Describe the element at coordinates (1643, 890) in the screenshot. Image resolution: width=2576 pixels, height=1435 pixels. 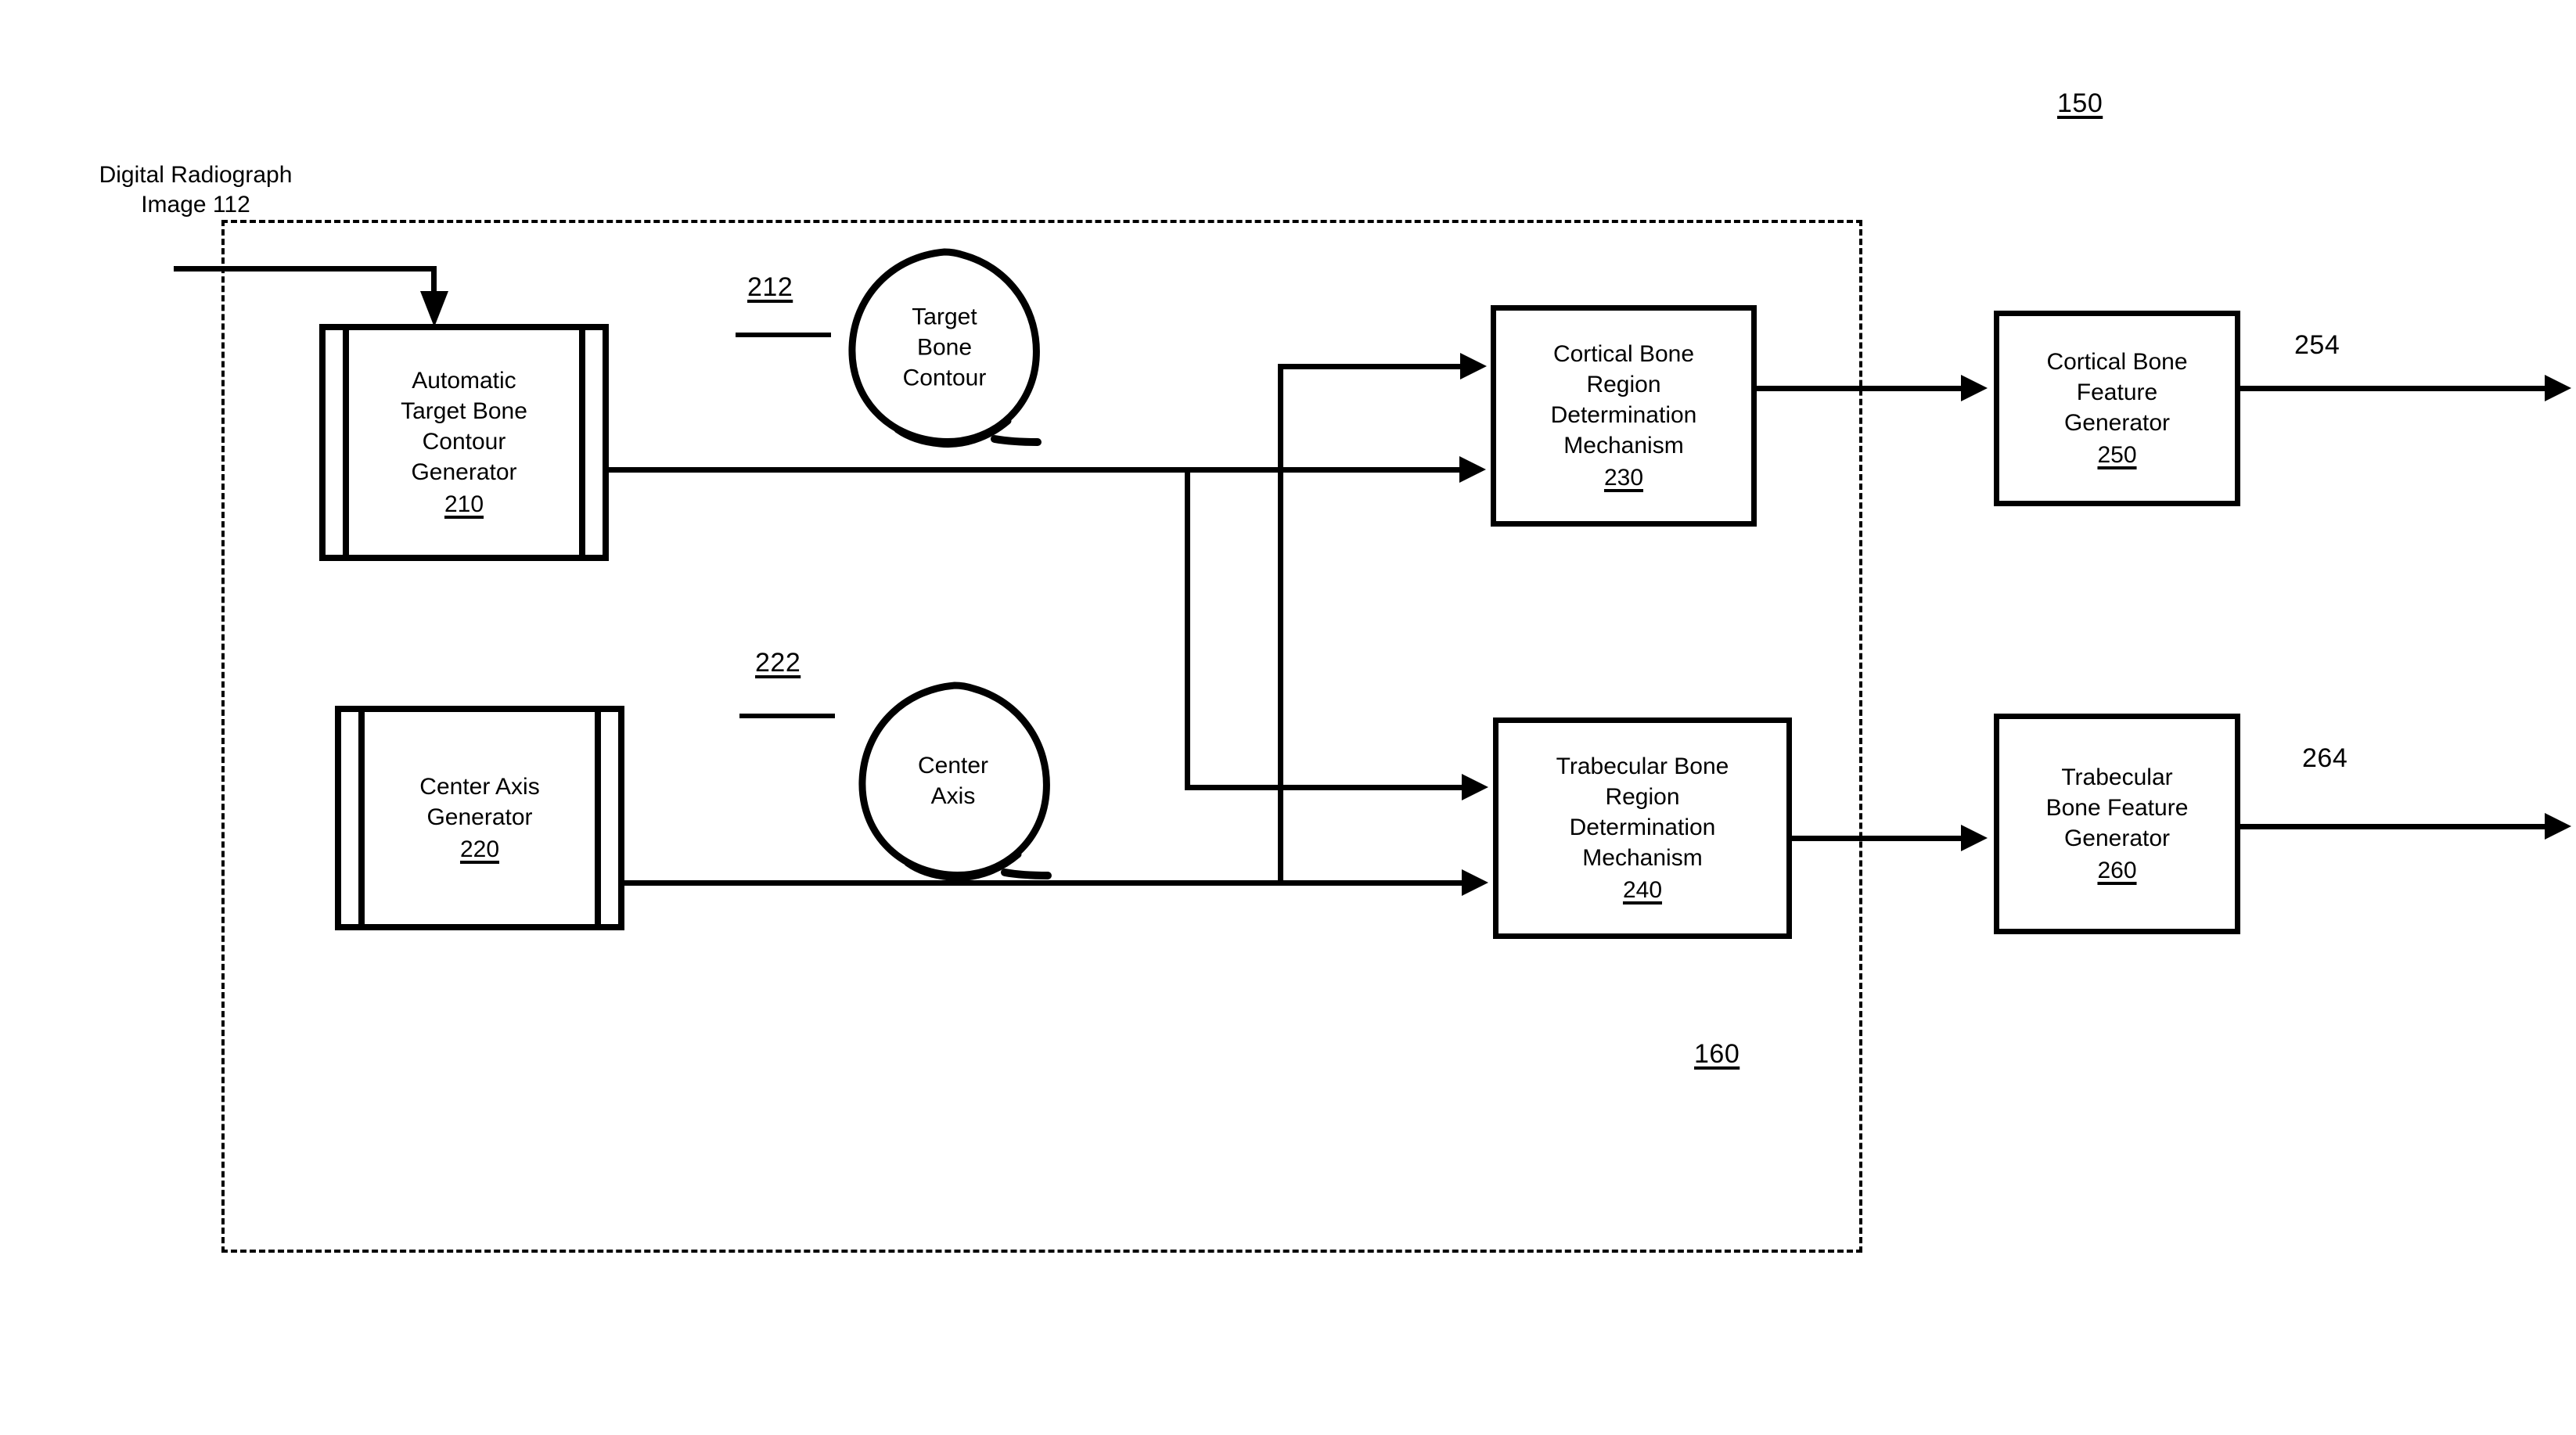
I see `box-ref-240: 240` at that location.